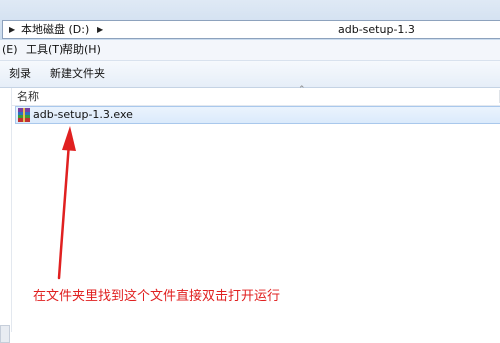 The width and height of the screenshot is (500, 343). What do you see at coordinates (157, 296) in the screenshot?
I see `annotation-text: 在文件夹里找到这个文件直接双击打开运行` at bounding box center [157, 296].